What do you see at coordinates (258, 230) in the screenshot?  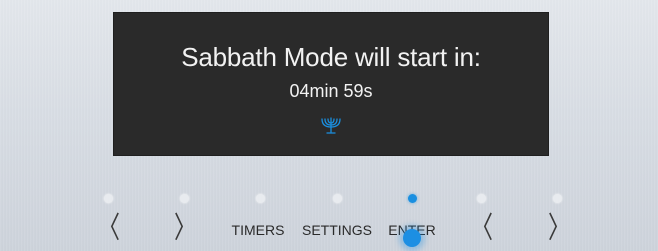 I see `timers-button: TIMERS` at bounding box center [258, 230].